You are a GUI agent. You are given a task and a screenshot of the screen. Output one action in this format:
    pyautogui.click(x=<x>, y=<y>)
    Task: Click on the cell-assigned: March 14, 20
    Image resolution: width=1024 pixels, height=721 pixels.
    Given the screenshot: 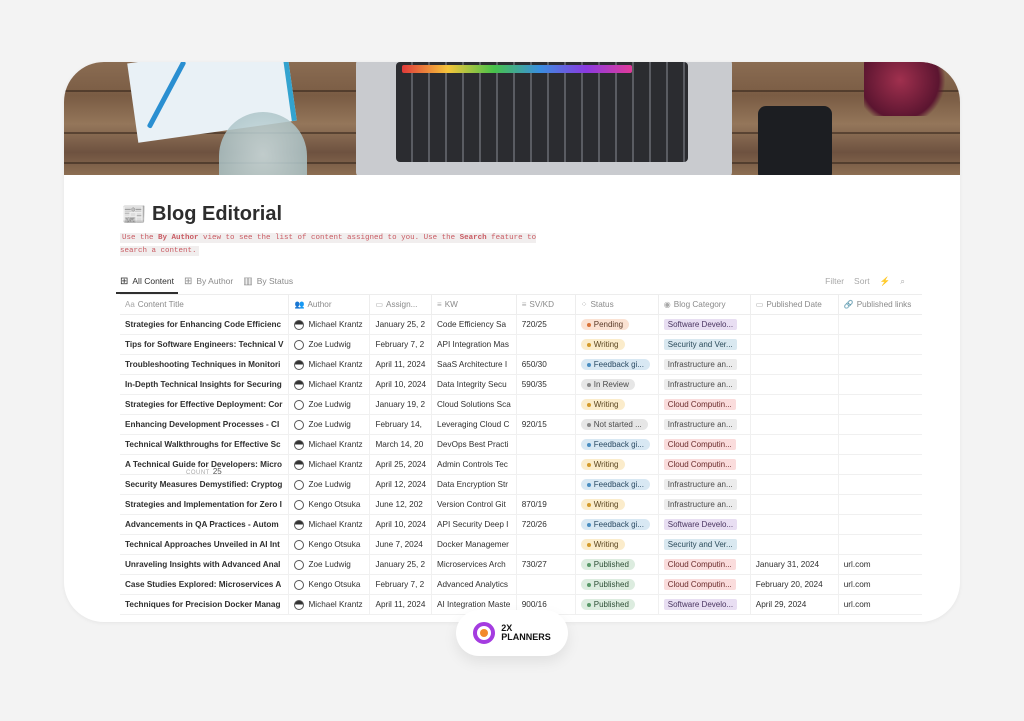 What is the action you would take?
    pyautogui.click(x=401, y=444)
    